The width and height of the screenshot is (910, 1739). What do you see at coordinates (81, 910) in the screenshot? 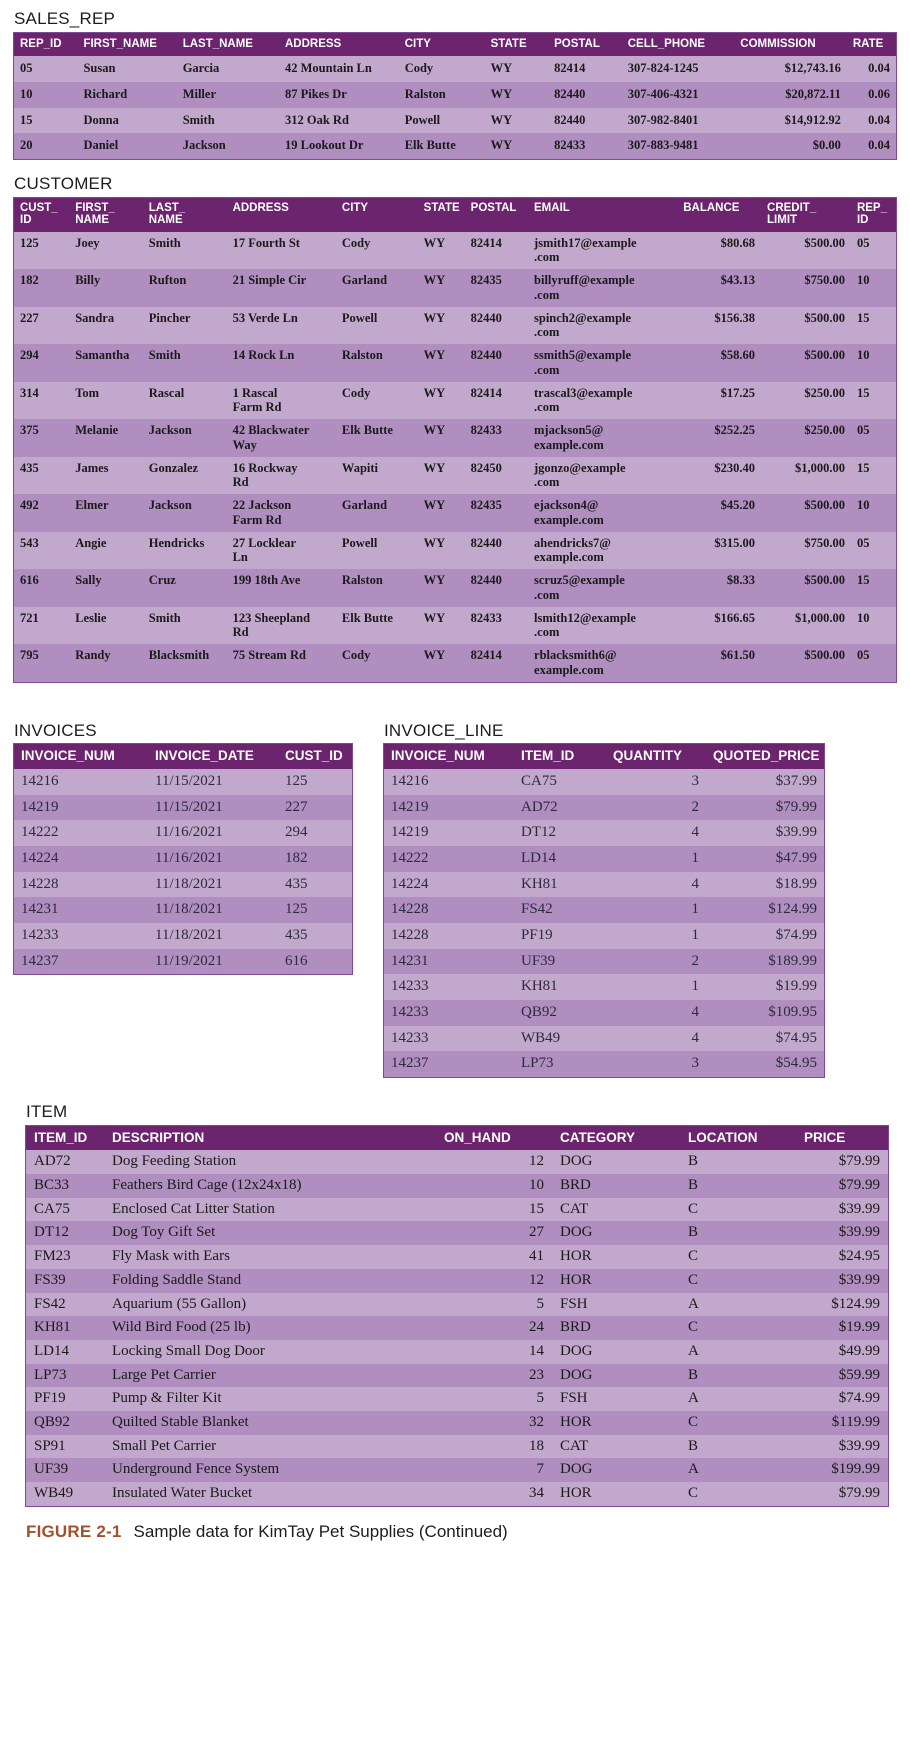
I see `table-cell: 14231` at bounding box center [81, 910].